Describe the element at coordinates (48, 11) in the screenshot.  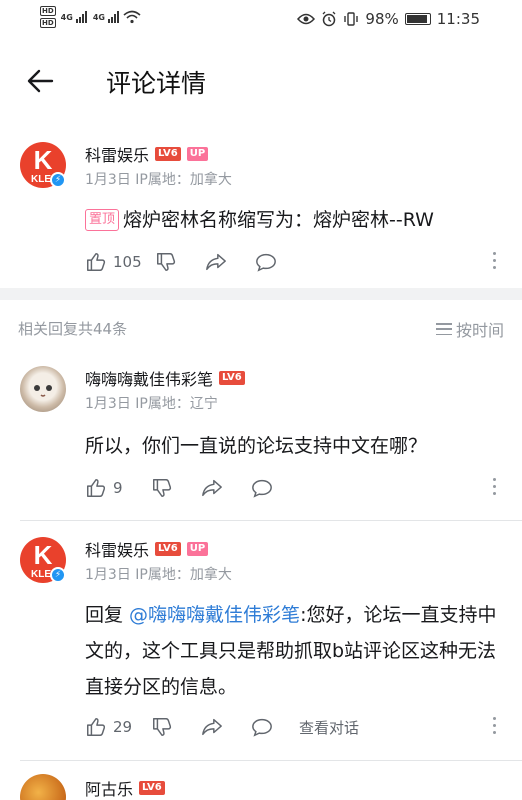
I see `hd-badge-1: HD` at that location.